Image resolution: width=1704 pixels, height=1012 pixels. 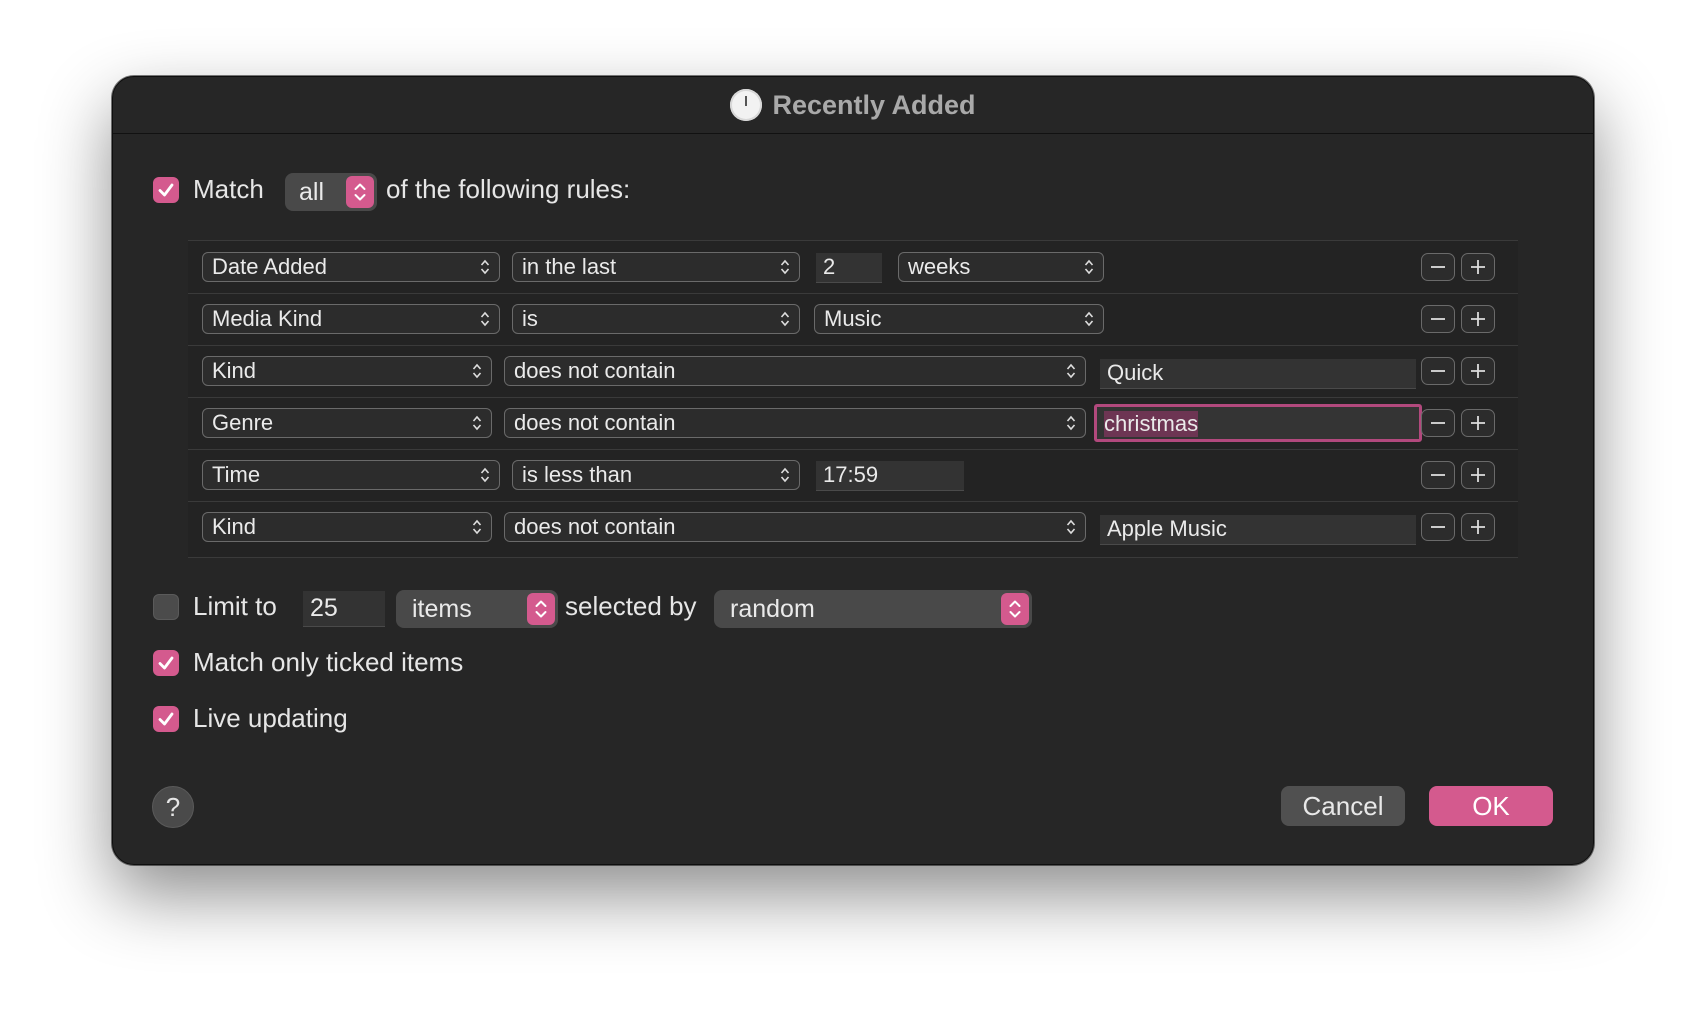 What do you see at coordinates (959, 319) in the screenshot?
I see `rule-value-popup: Music` at bounding box center [959, 319].